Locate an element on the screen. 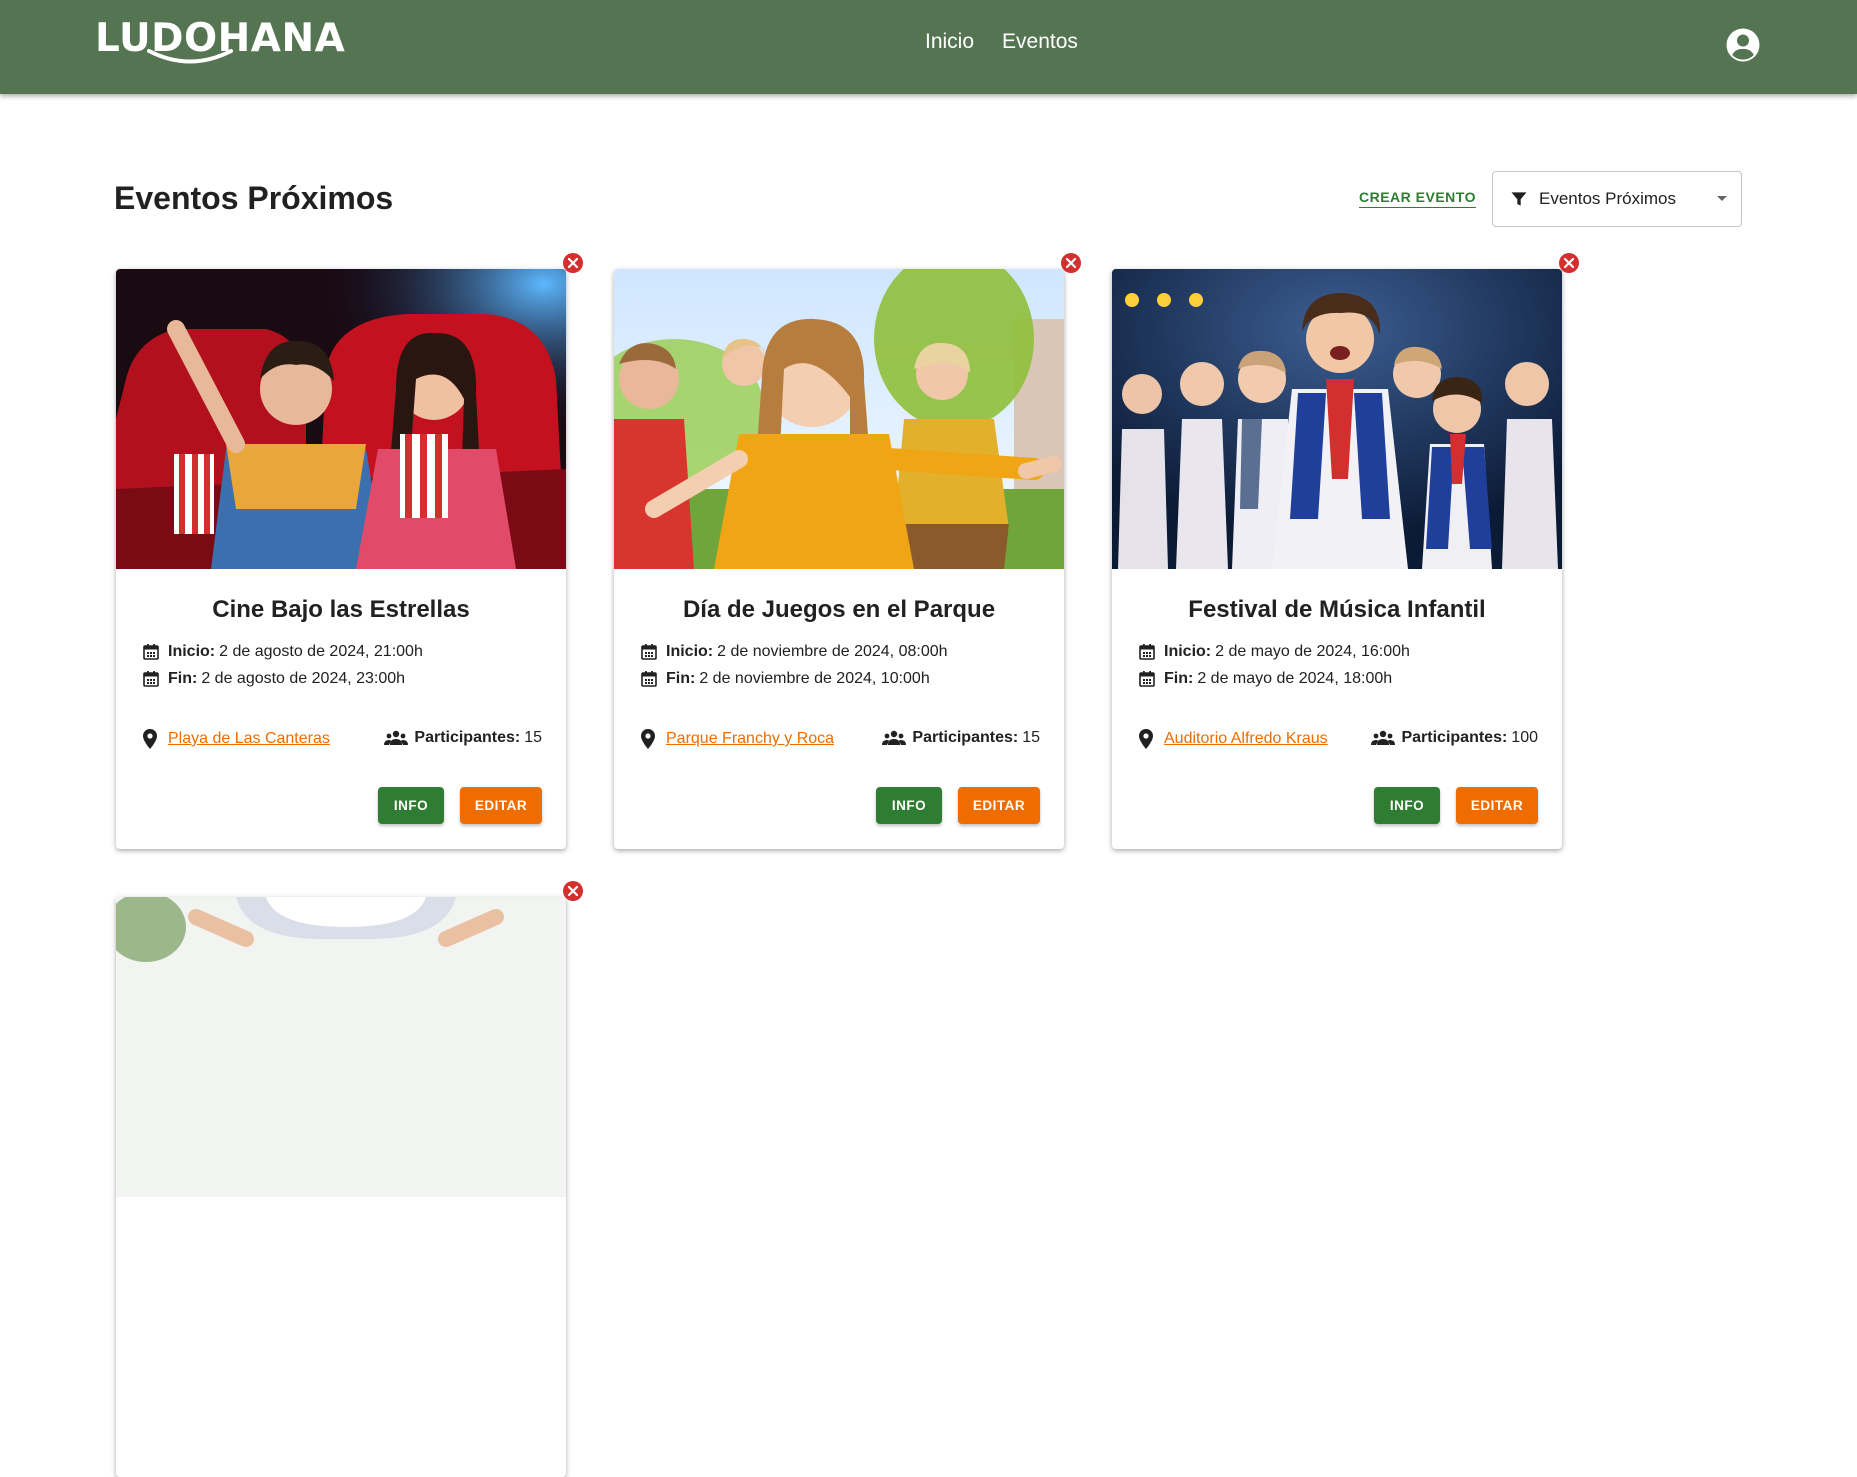 This screenshot has height=1477, width=1857. filter-icon is located at coordinates (1519, 199).